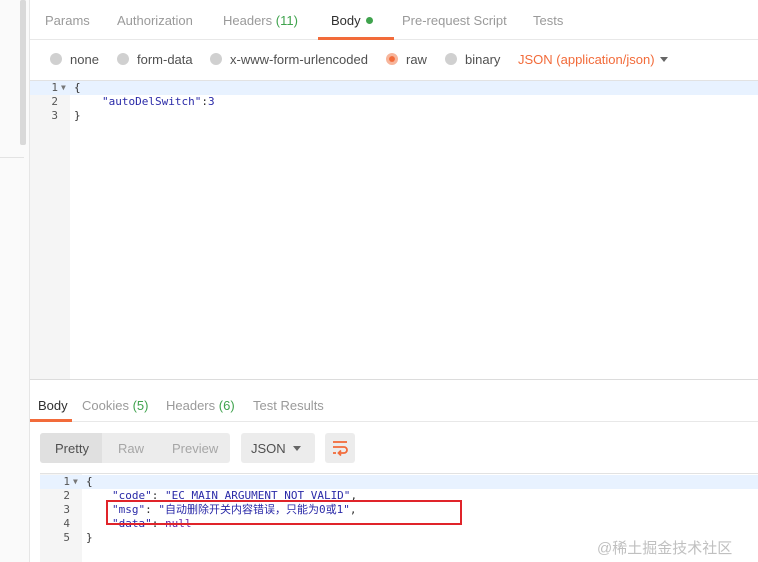 The image size is (758, 562). What do you see at coordinates (288, 405) in the screenshot?
I see `resp-tab-test-results: Test Results` at bounding box center [288, 405].